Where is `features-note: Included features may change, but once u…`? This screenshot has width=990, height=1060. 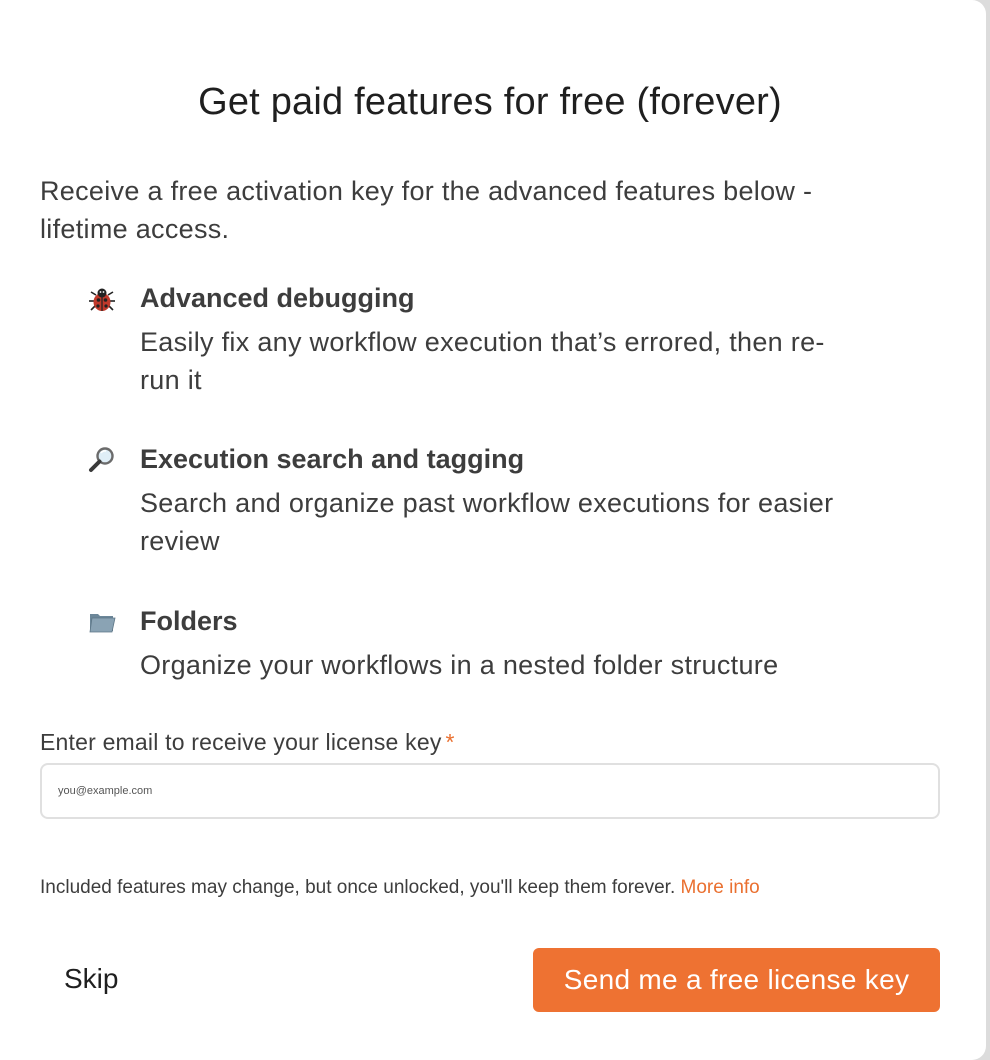 features-note: Included features may change, but once u… is located at coordinates (400, 888).